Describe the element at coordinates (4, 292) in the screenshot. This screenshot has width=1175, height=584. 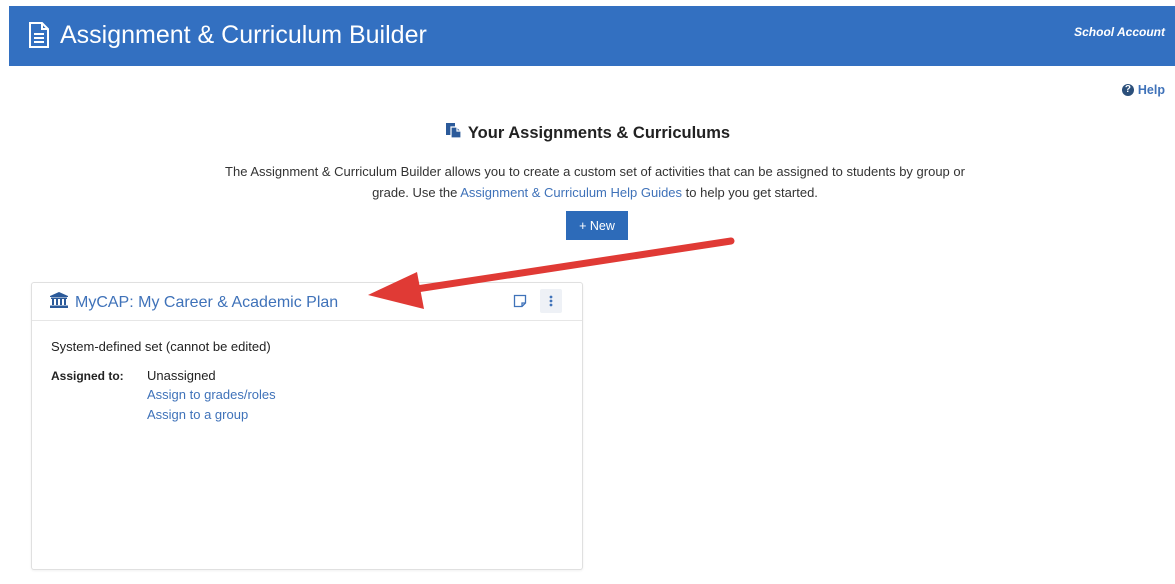
I see `left-margin` at that location.